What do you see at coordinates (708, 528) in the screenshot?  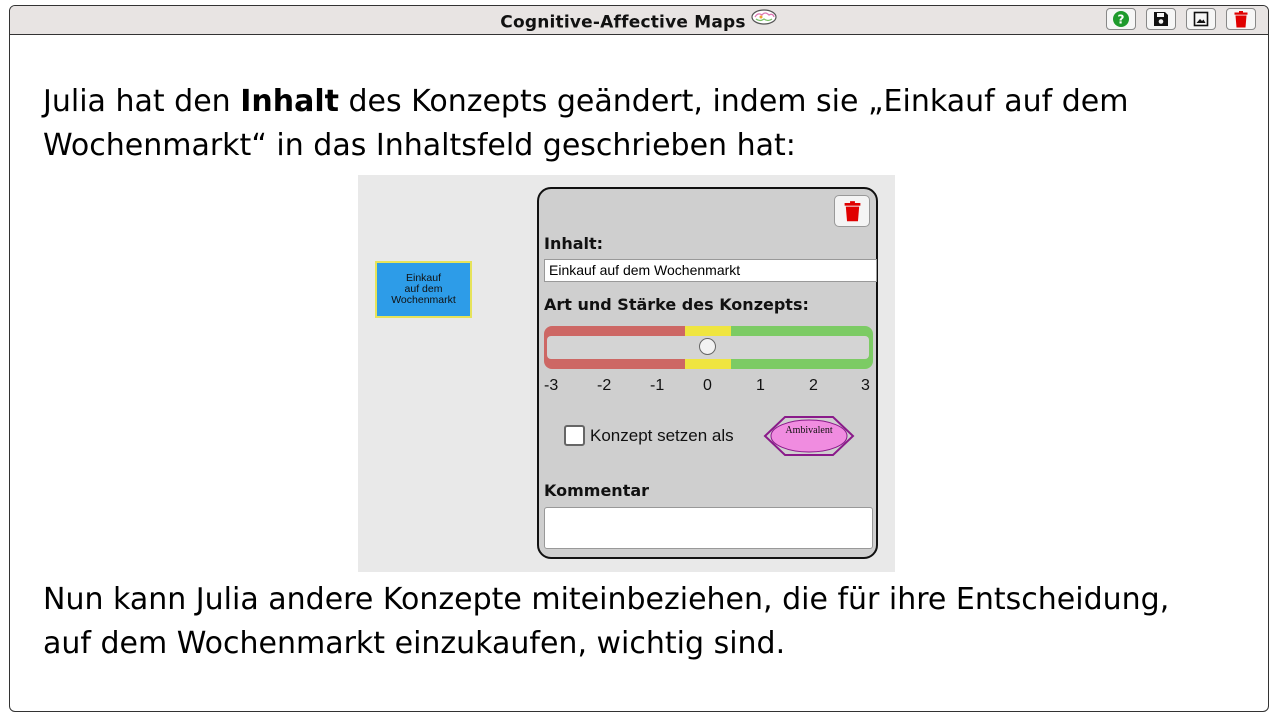 I see `comment-textarea` at bounding box center [708, 528].